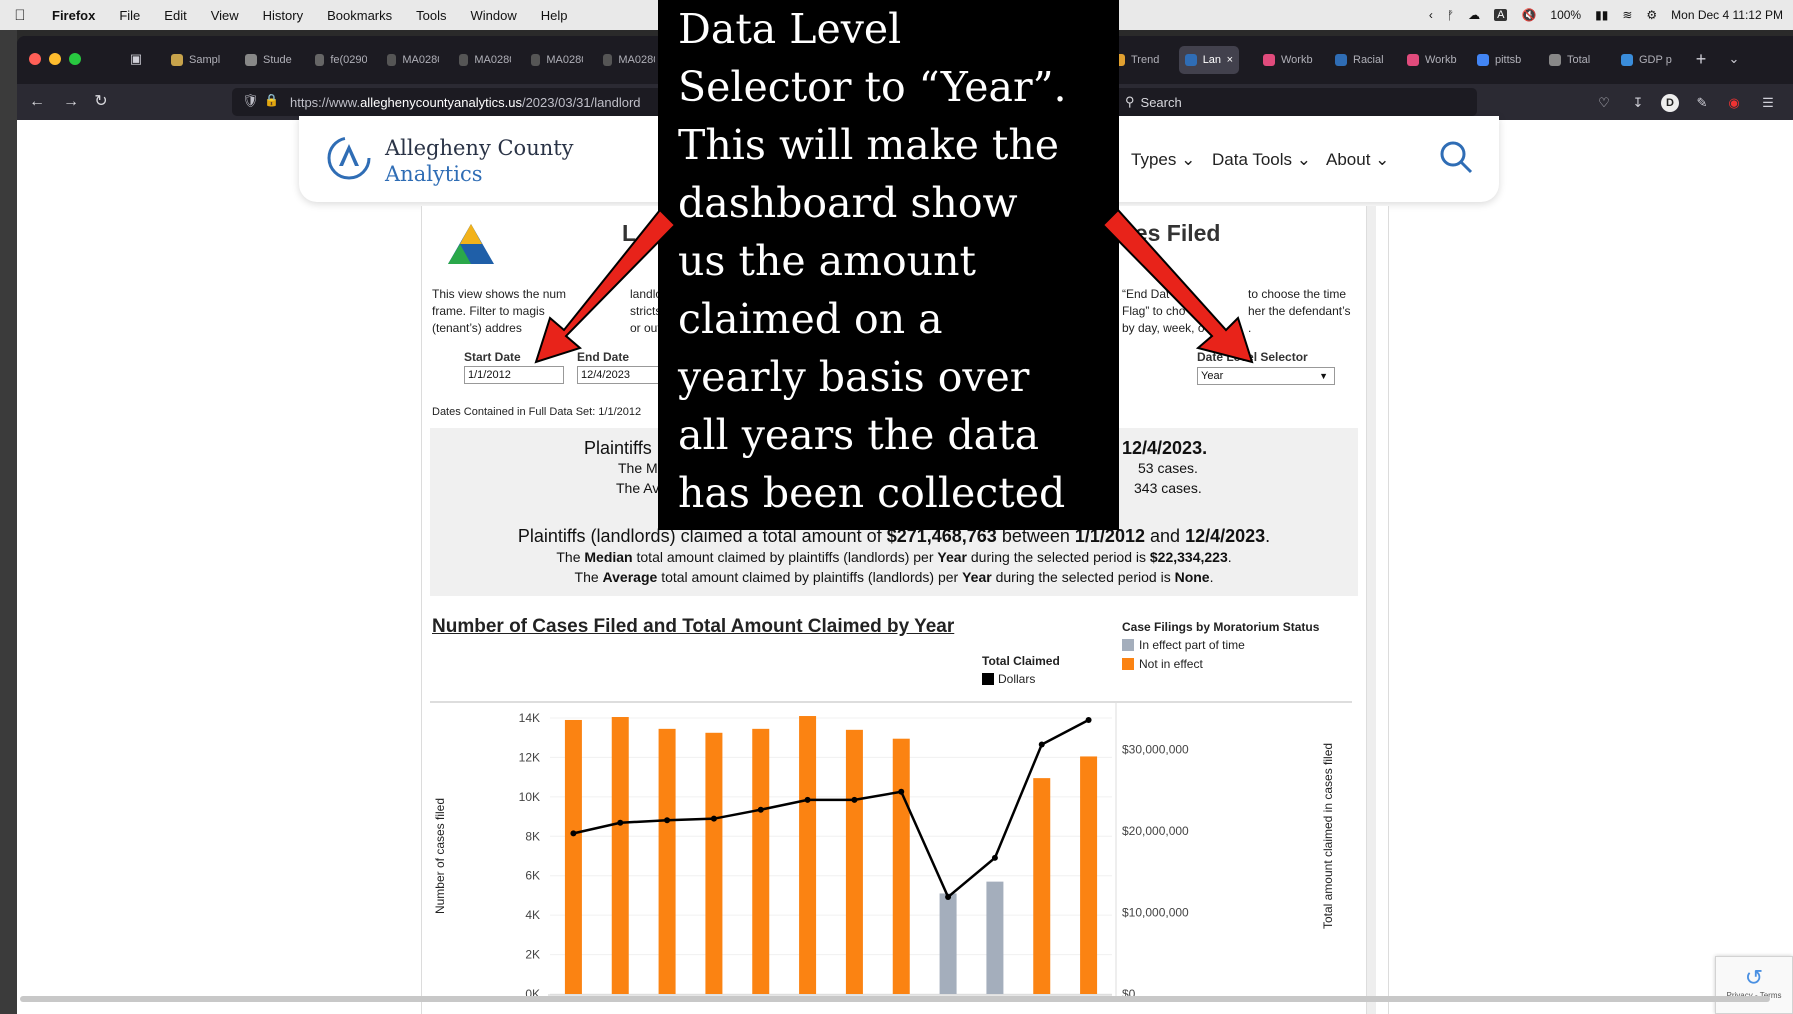 This screenshot has height=1014, width=1793. Describe the element at coordinates (271, 60) in the screenshot. I see `browser-tab: Stude` at that location.